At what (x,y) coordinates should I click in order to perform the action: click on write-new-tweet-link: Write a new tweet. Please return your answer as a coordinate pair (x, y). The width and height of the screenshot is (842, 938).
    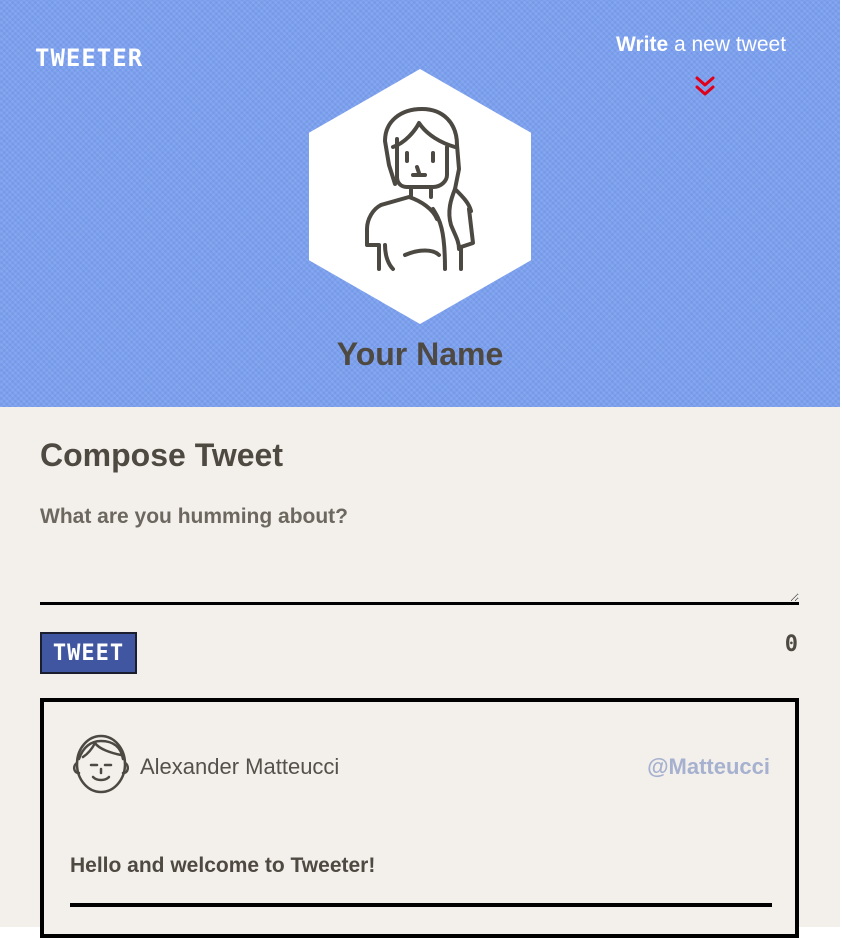
    Looking at the image, I should click on (701, 45).